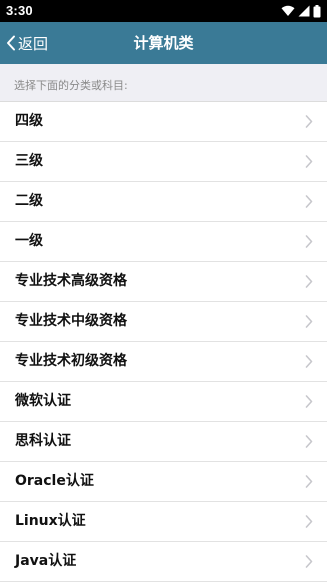 This screenshot has height=583, width=327. I want to click on status-icons, so click(301, 11).